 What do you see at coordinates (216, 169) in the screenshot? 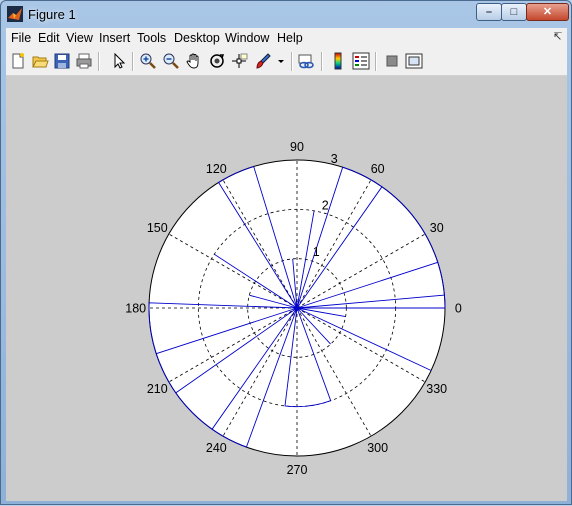
I see `angle-tick-label: 120` at bounding box center [216, 169].